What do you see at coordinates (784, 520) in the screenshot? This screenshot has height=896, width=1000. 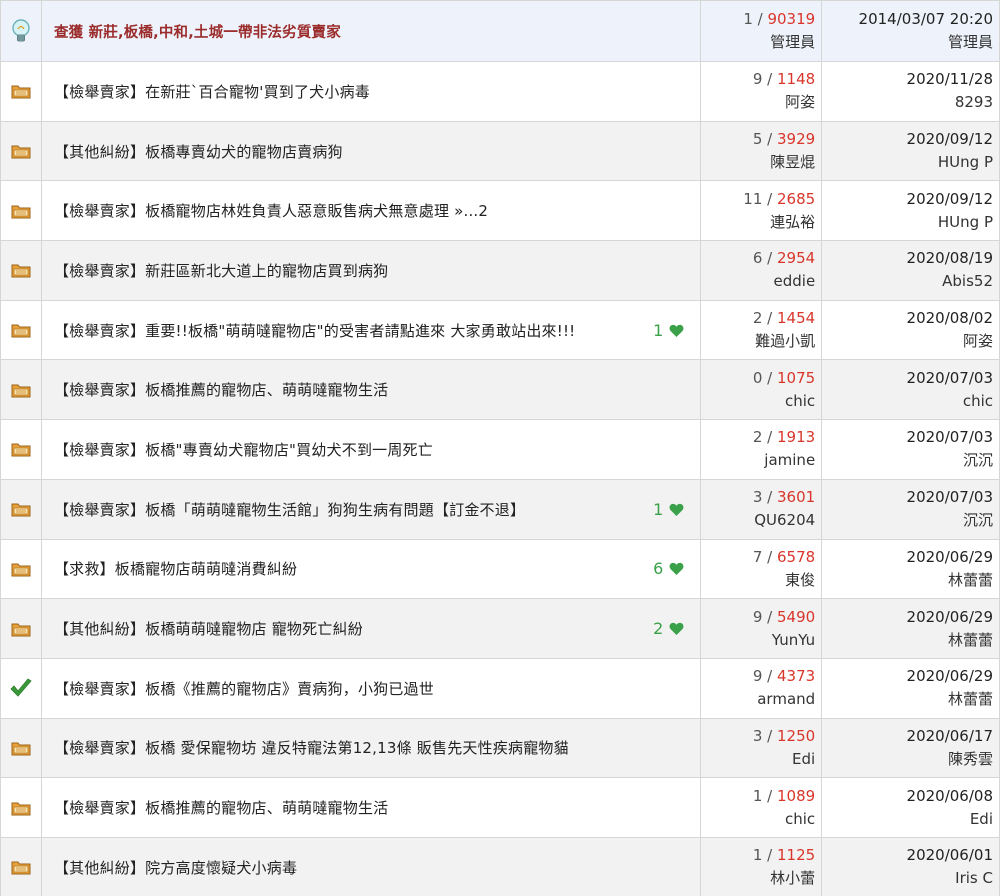 I see `thread-starter-link: QU6204` at bounding box center [784, 520].